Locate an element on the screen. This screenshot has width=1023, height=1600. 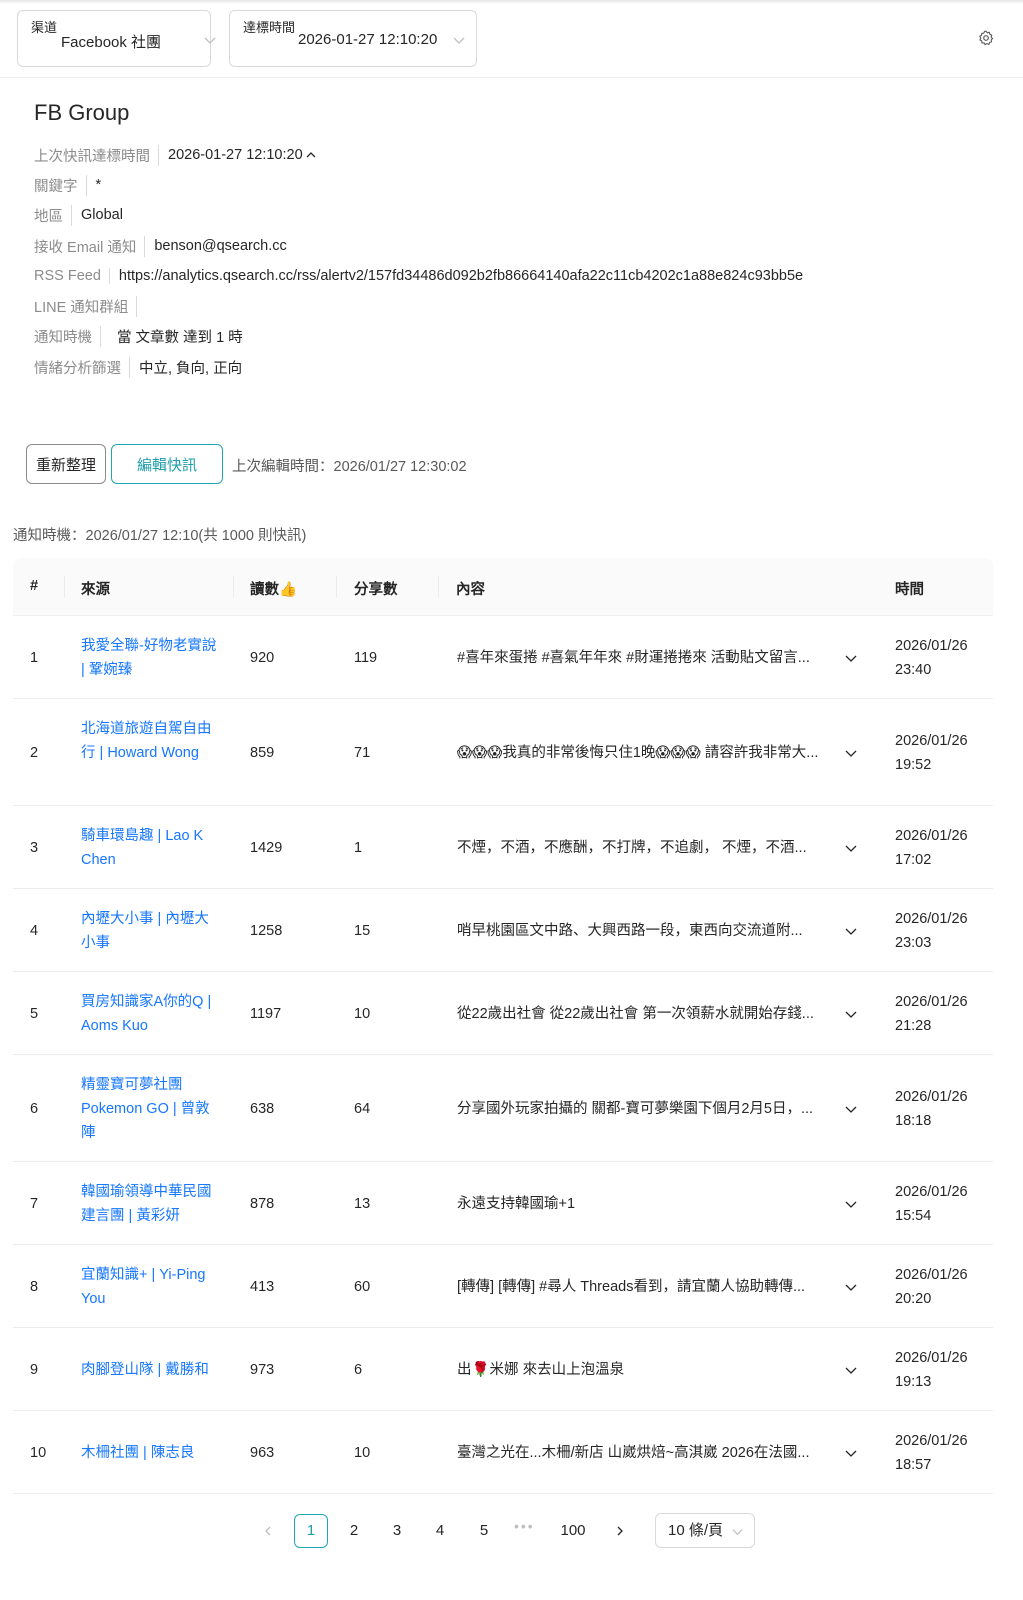
cell-shares: 6 is located at coordinates (358, 1369).